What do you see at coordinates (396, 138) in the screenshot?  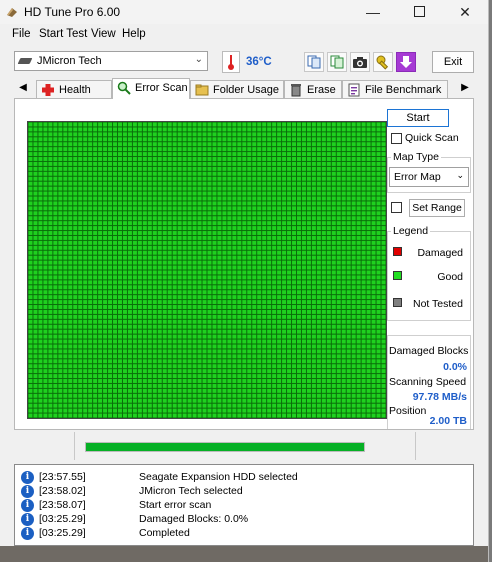 I see `quick-scan-checkbox` at bounding box center [396, 138].